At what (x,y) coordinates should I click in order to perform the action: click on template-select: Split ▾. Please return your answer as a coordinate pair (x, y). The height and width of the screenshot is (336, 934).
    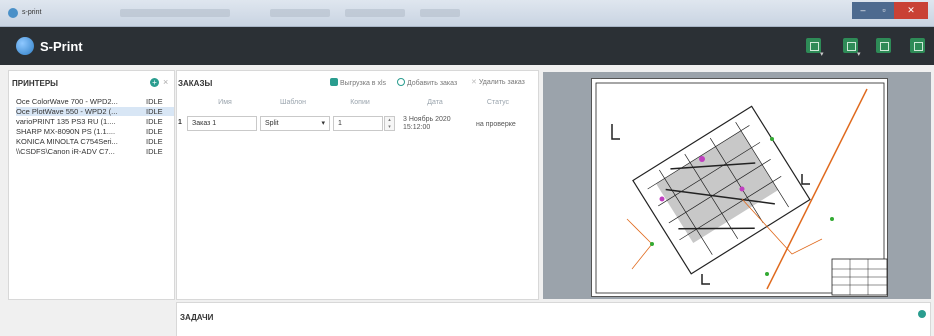
    Looking at the image, I should click on (295, 123).